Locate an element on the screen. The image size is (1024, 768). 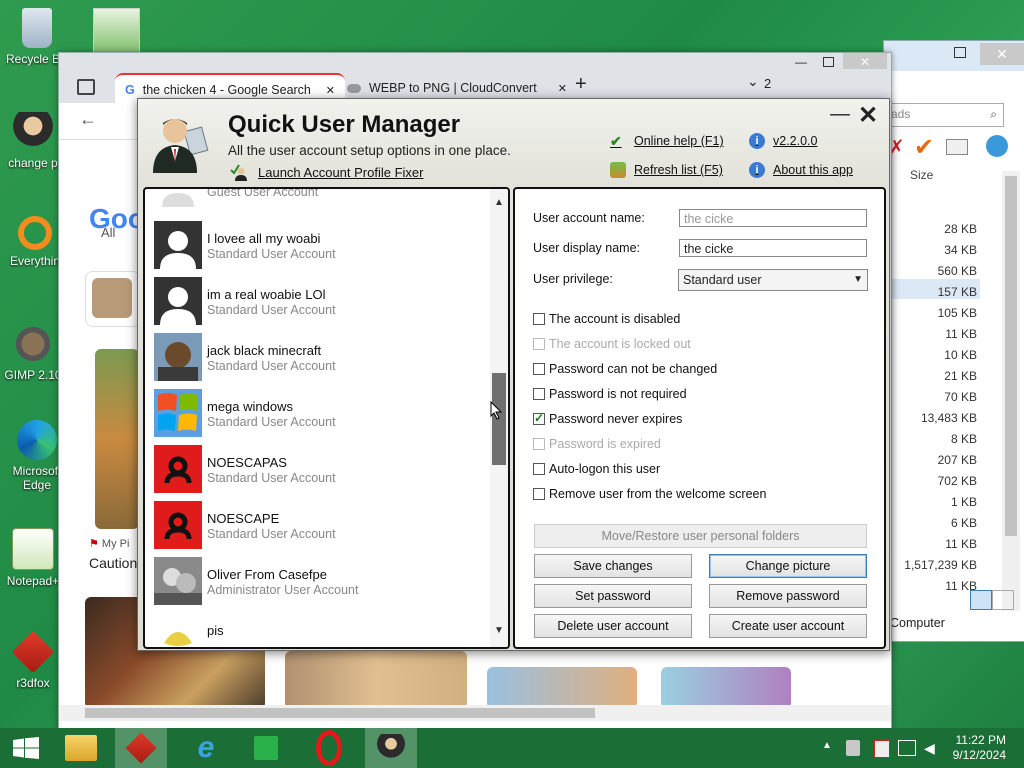
account-name-field: the cicke is located at coordinates (773, 218).